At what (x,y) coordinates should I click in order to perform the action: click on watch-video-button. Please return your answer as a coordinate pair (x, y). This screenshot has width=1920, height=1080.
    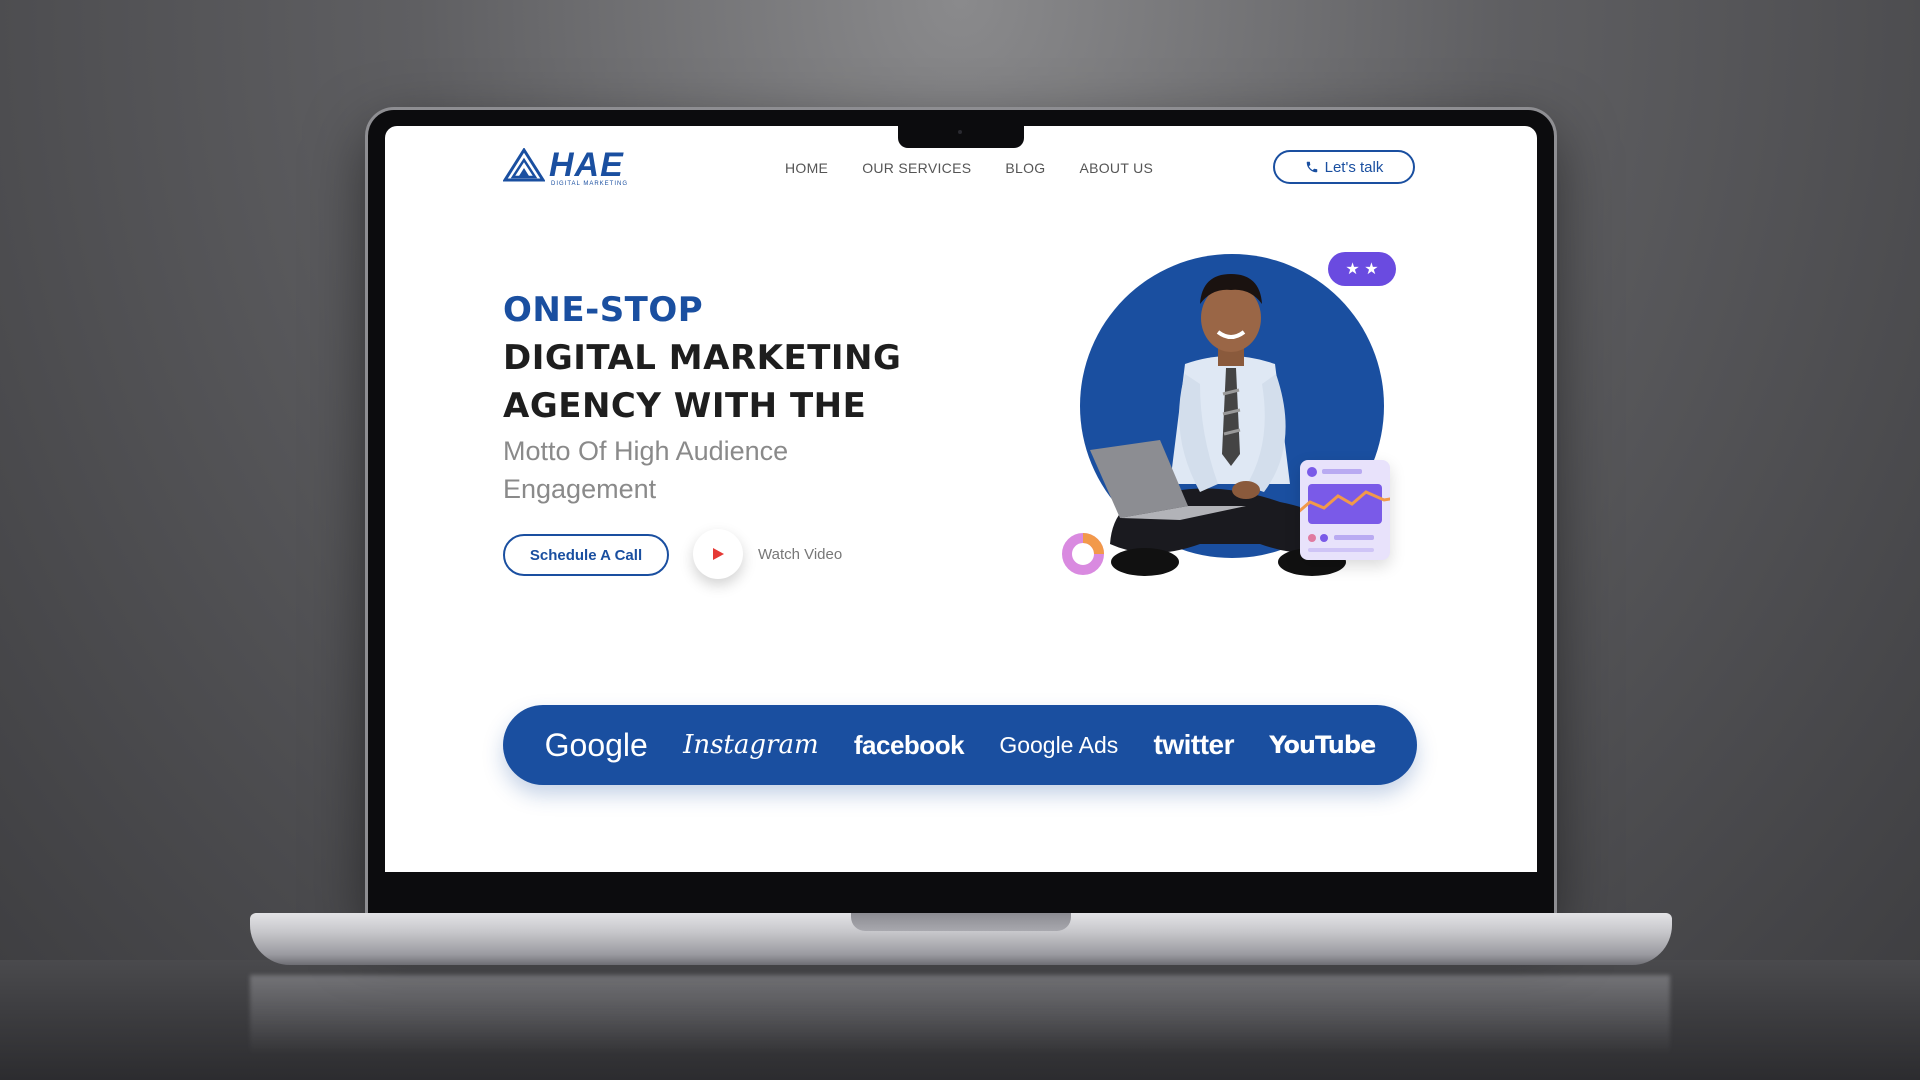
    Looking at the image, I should click on (718, 554).